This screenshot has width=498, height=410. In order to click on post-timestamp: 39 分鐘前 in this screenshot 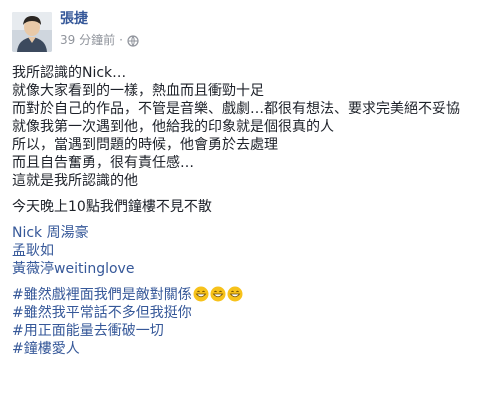, I will do `click(87, 40)`.